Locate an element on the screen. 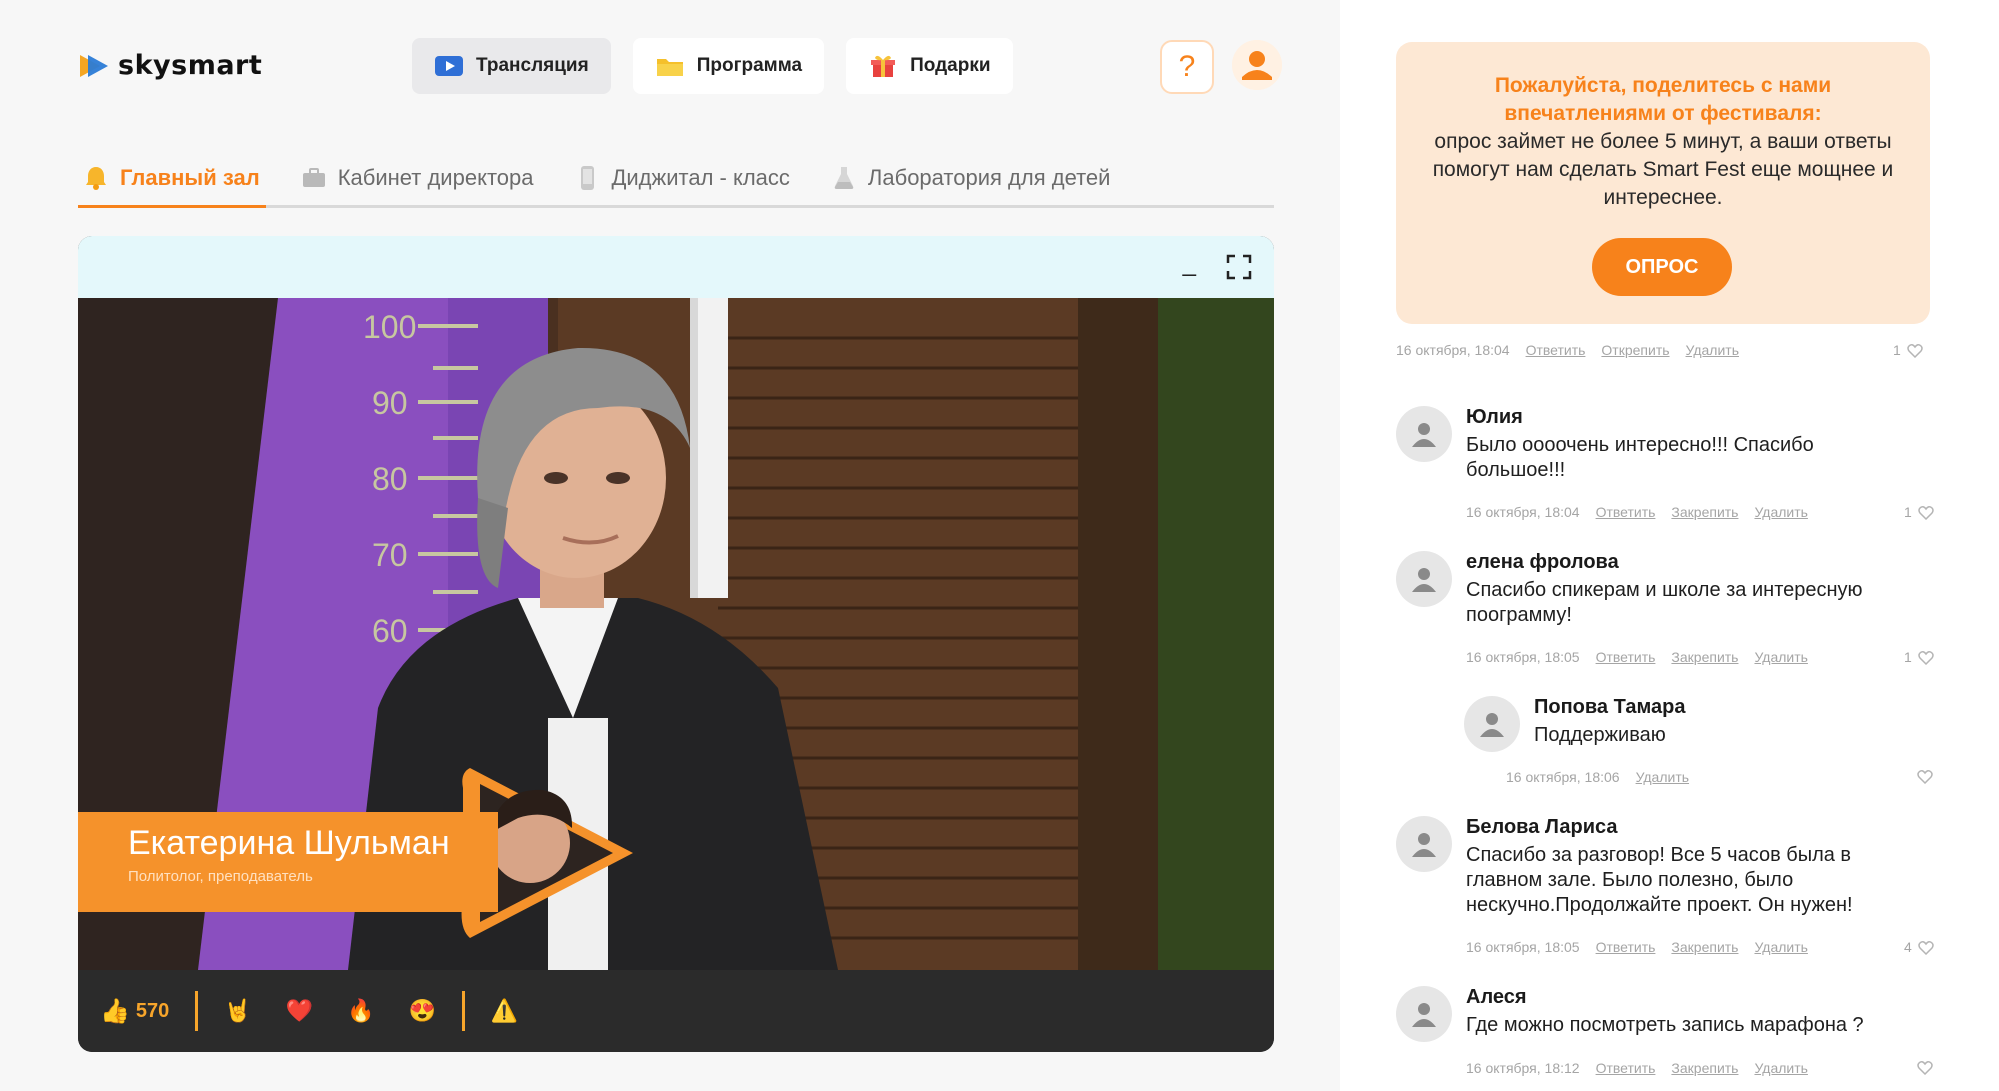 Image resolution: width=1999 pixels, height=1091 pixels. tab-kids-lab: Лаборатория для детей is located at coordinates (971, 177).